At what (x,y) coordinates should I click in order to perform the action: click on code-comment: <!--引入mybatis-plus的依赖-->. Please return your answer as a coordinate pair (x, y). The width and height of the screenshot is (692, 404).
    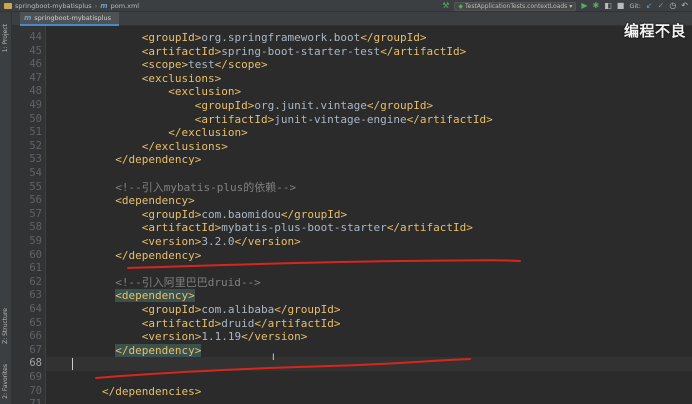
    Looking at the image, I should click on (206, 187).